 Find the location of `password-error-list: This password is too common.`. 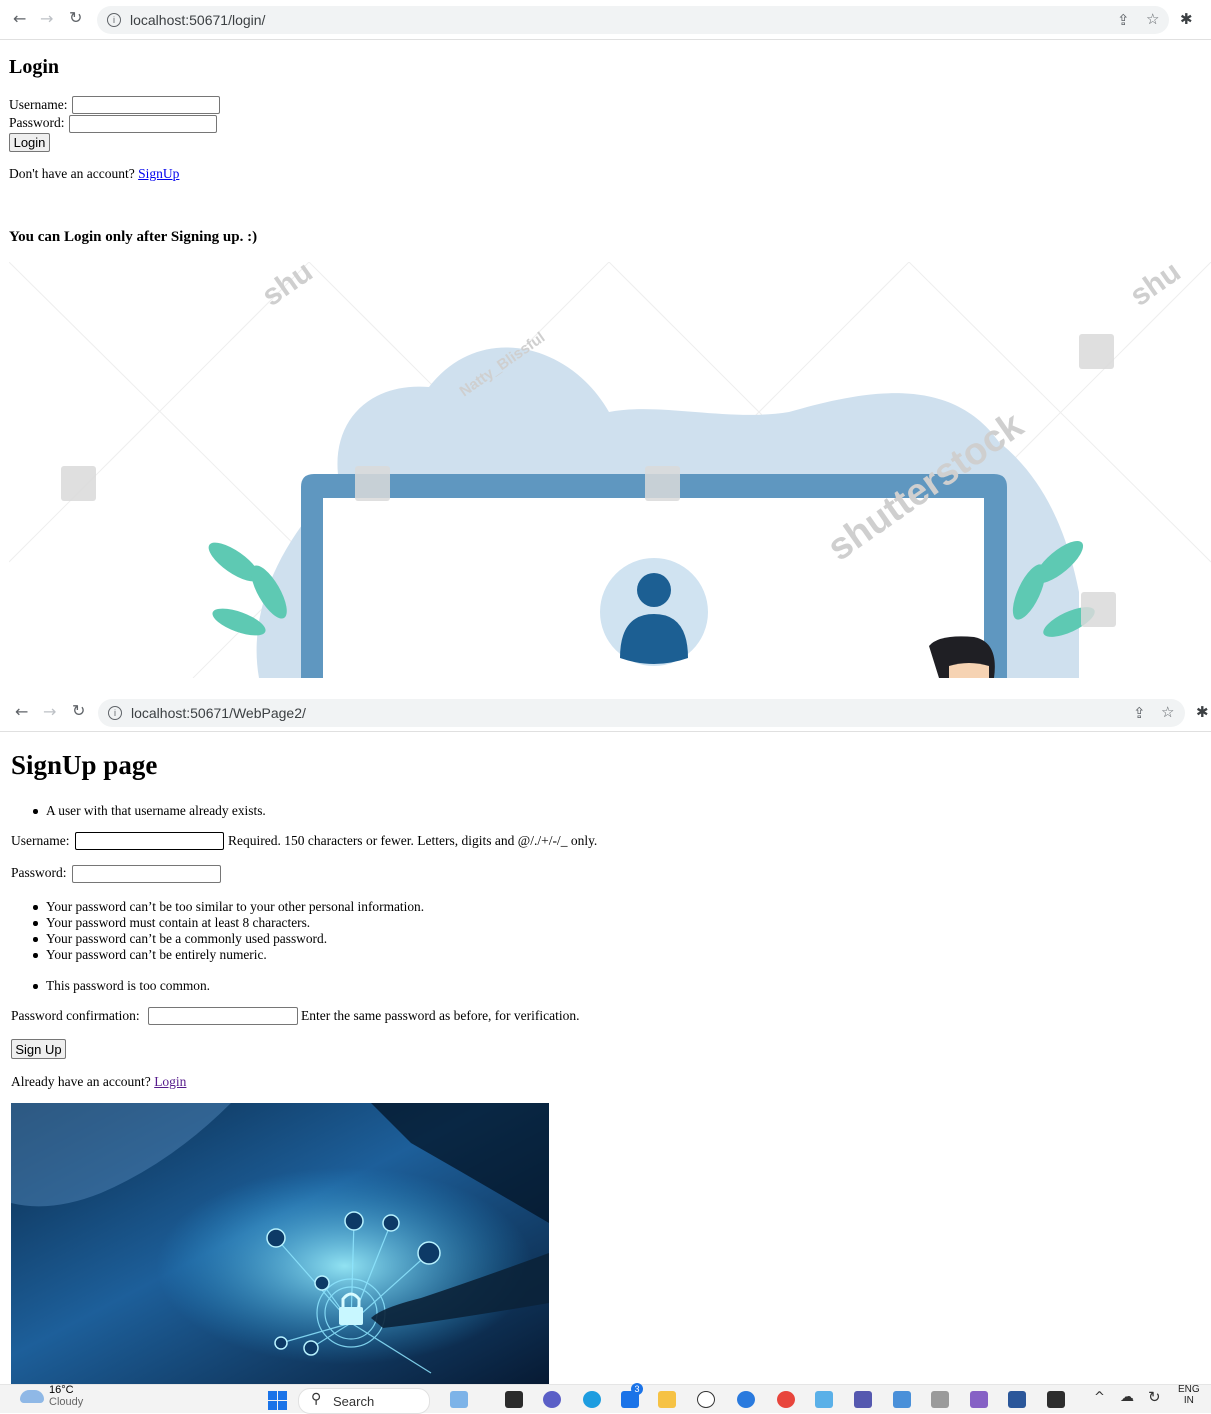

password-error-list: This password is too common. is located at coordinates (110, 986).